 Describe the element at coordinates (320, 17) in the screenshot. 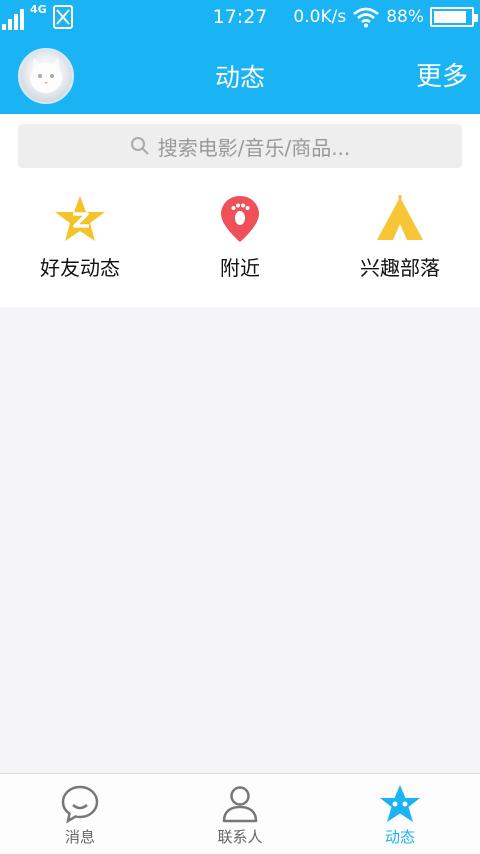

I see `network-speed: 0.0K/s` at that location.